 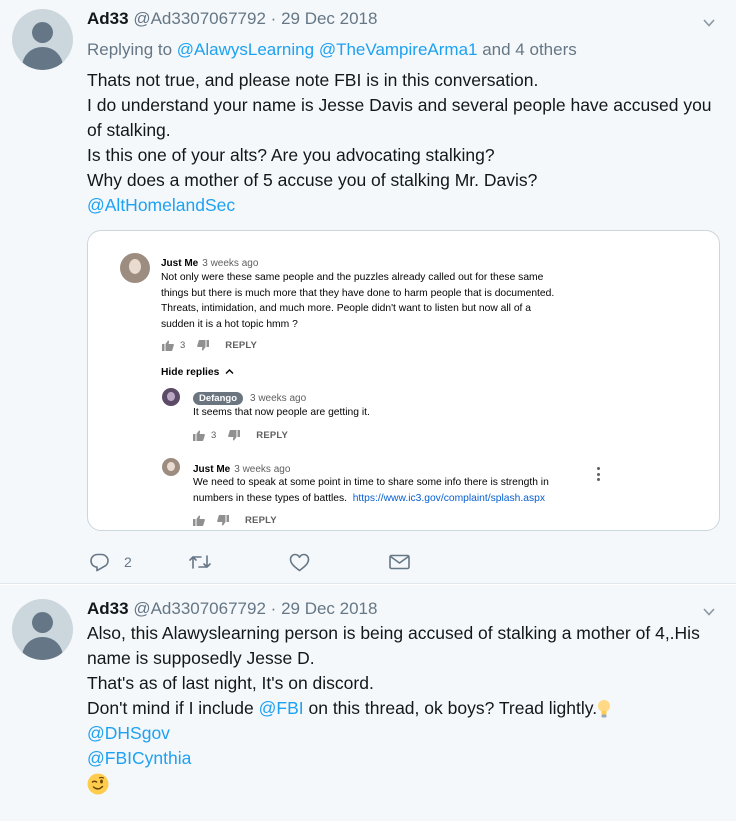 What do you see at coordinates (529, 49) in the screenshot?
I see `others-link: and 4 others` at bounding box center [529, 49].